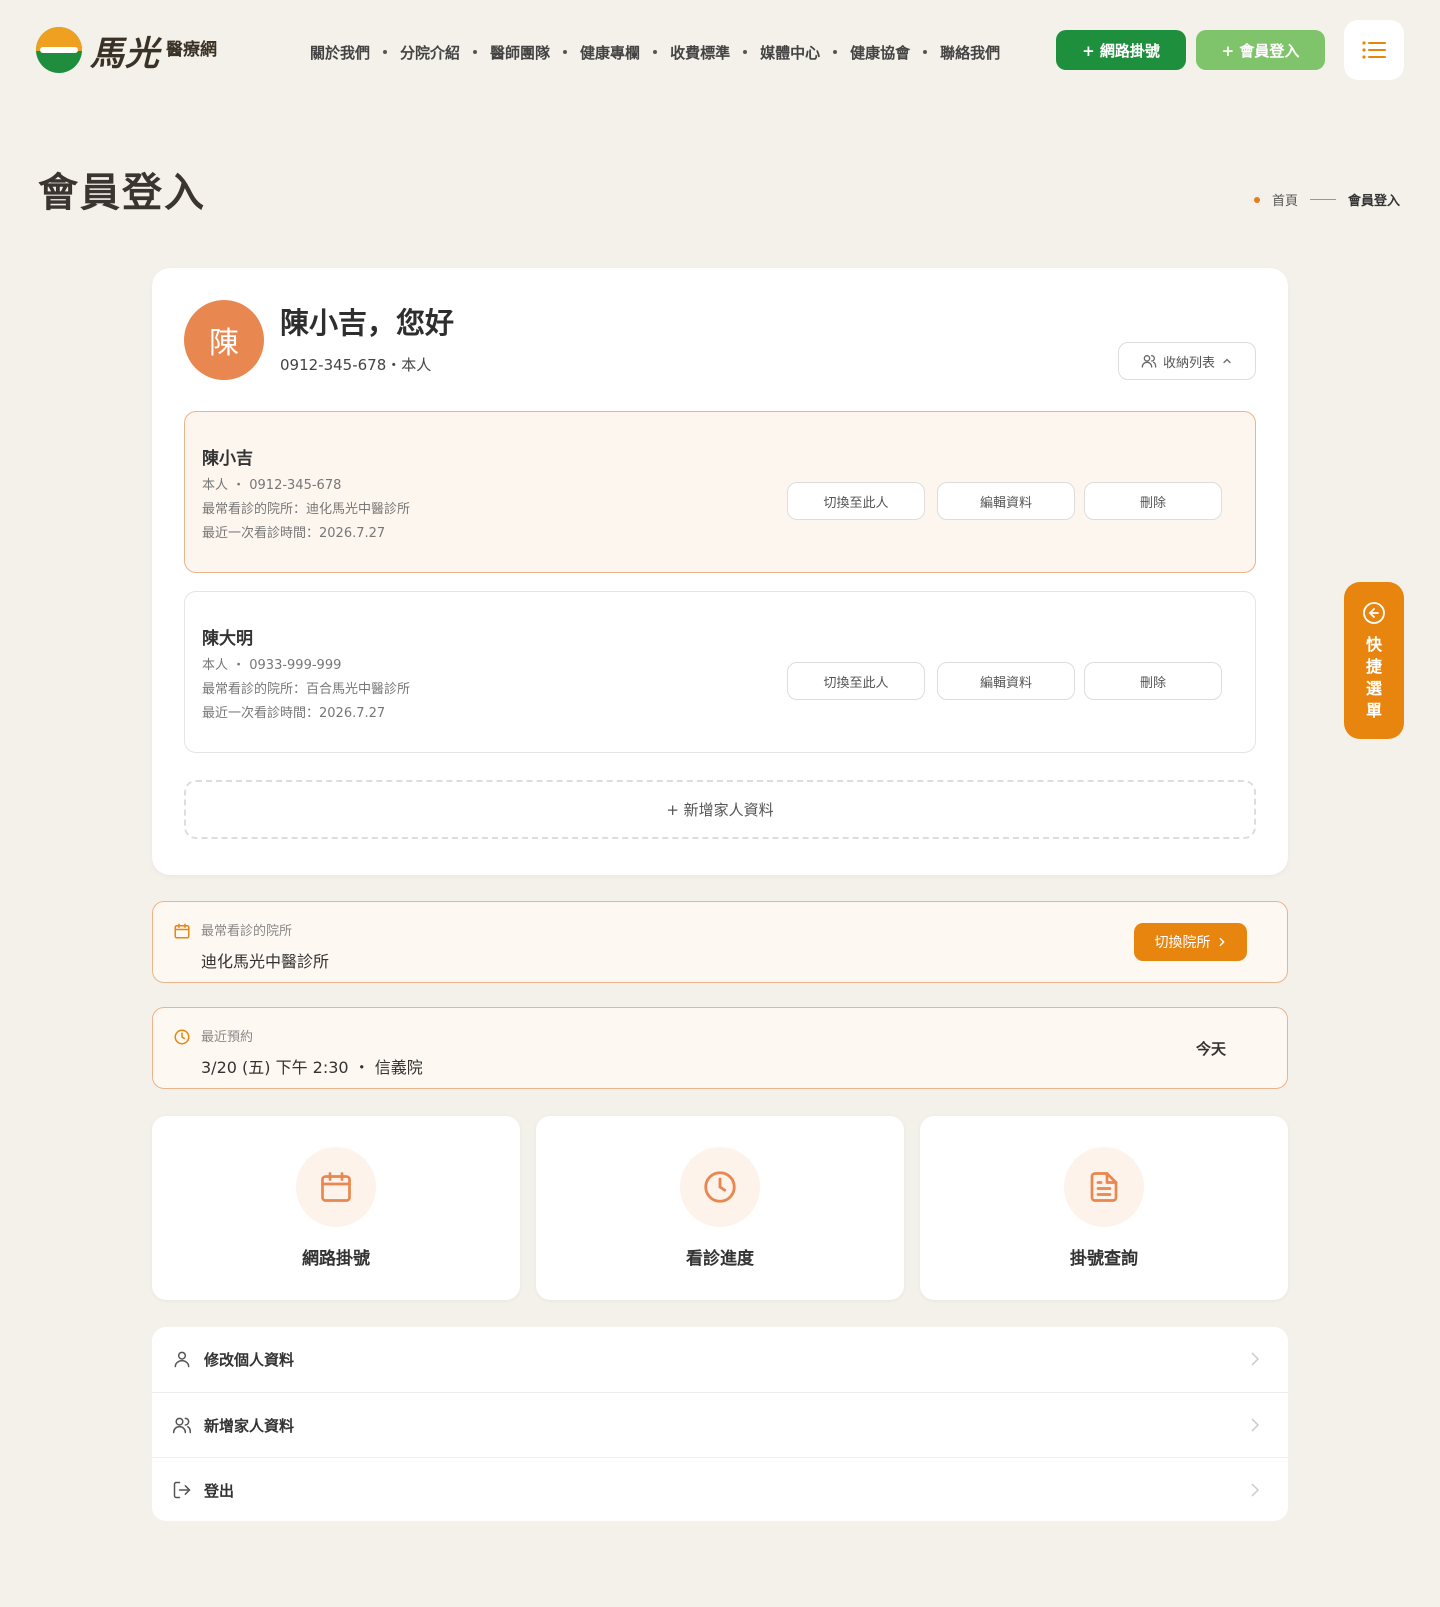 The width and height of the screenshot is (1440, 1607). Describe the element at coordinates (312, 1067) in the screenshot. I see `recent-booking-value: 3/20 (五) 下午 2:30 ・ 信義院` at that location.